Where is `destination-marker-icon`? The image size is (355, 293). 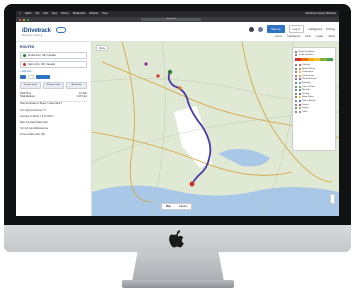 destination-marker-icon is located at coordinates (192, 184).